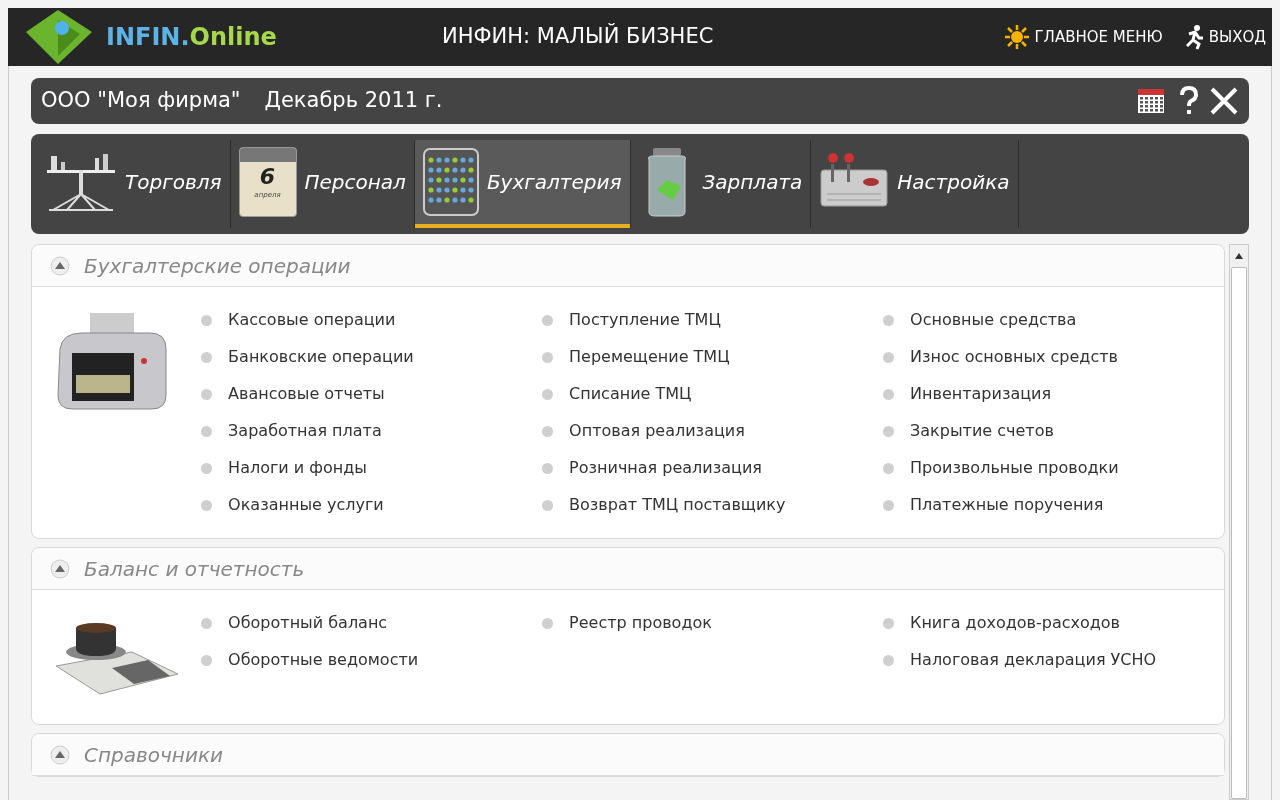  What do you see at coordinates (1053, 660) in the screenshot?
I see `menu-link: Налоговая декларация УСНО` at bounding box center [1053, 660].